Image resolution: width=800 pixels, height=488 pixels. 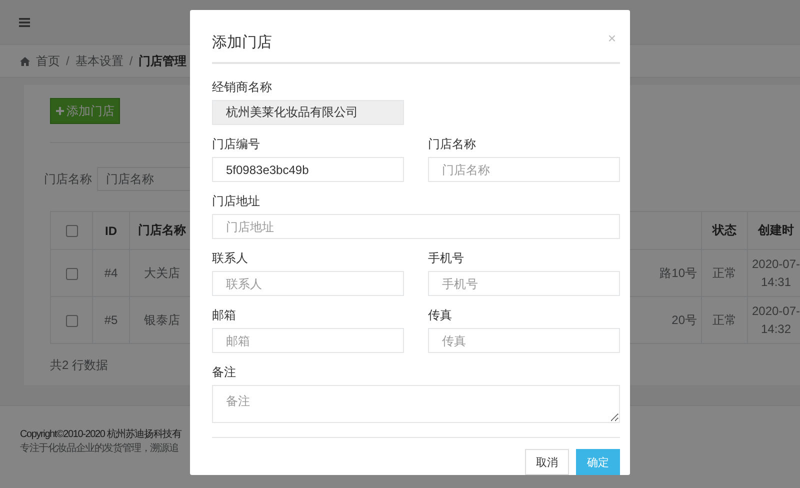 I want to click on field-label: 邮箱, so click(x=224, y=315).